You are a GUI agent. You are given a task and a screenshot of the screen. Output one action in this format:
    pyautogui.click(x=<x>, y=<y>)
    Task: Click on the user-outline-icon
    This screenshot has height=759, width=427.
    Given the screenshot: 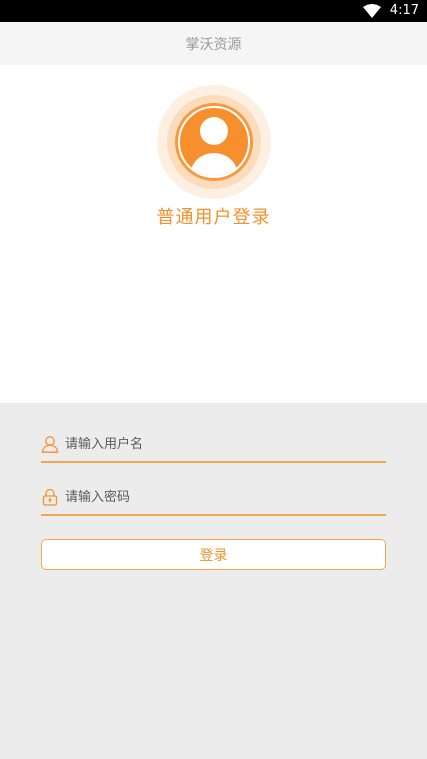 What is the action you would take?
    pyautogui.click(x=50, y=444)
    